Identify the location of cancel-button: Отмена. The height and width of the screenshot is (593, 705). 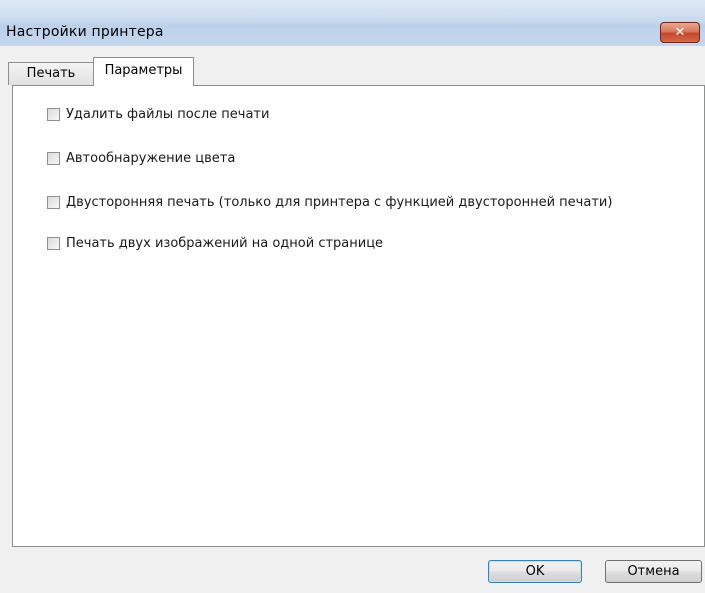
(653, 571).